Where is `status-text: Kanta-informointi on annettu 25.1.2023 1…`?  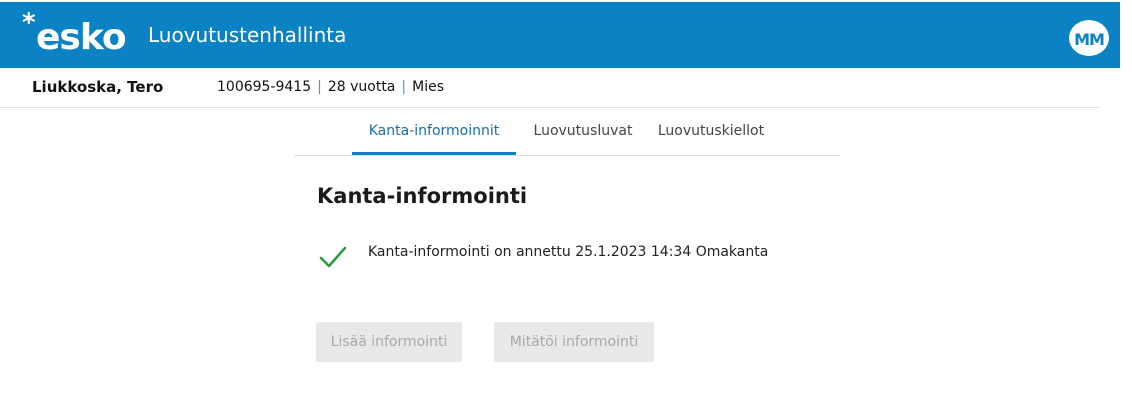 status-text: Kanta-informointi on annettu 25.1.2023 1… is located at coordinates (568, 252).